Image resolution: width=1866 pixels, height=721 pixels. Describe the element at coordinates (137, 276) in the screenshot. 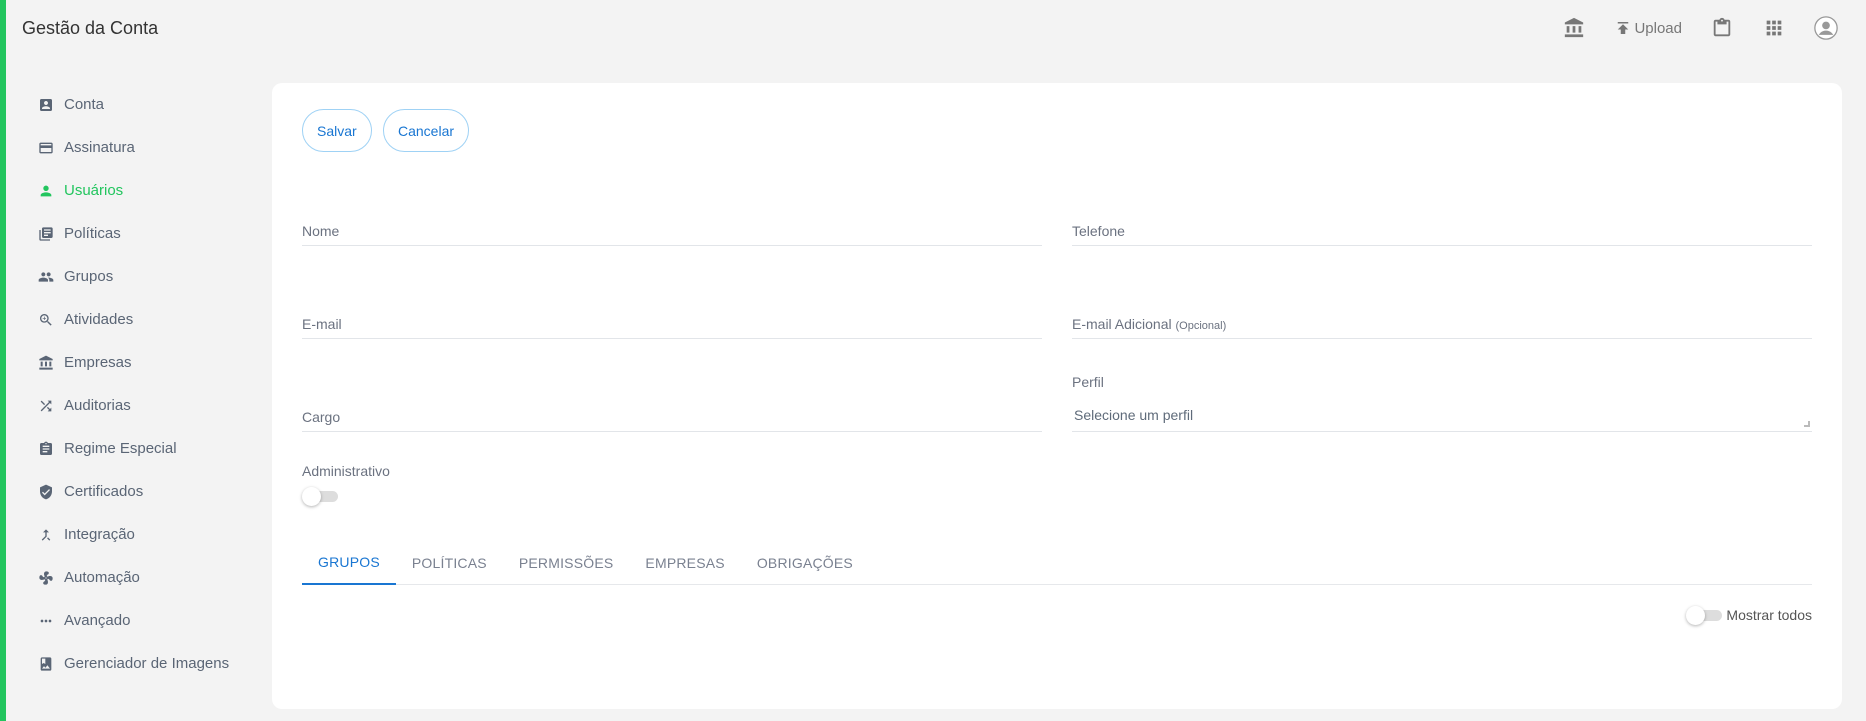

I see `sidebar-item-grupos: Grupos` at that location.